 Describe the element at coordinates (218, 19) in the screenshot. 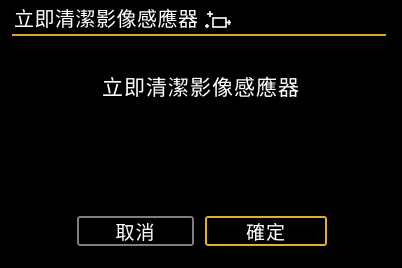

I see `sensor-clean-icon` at that location.